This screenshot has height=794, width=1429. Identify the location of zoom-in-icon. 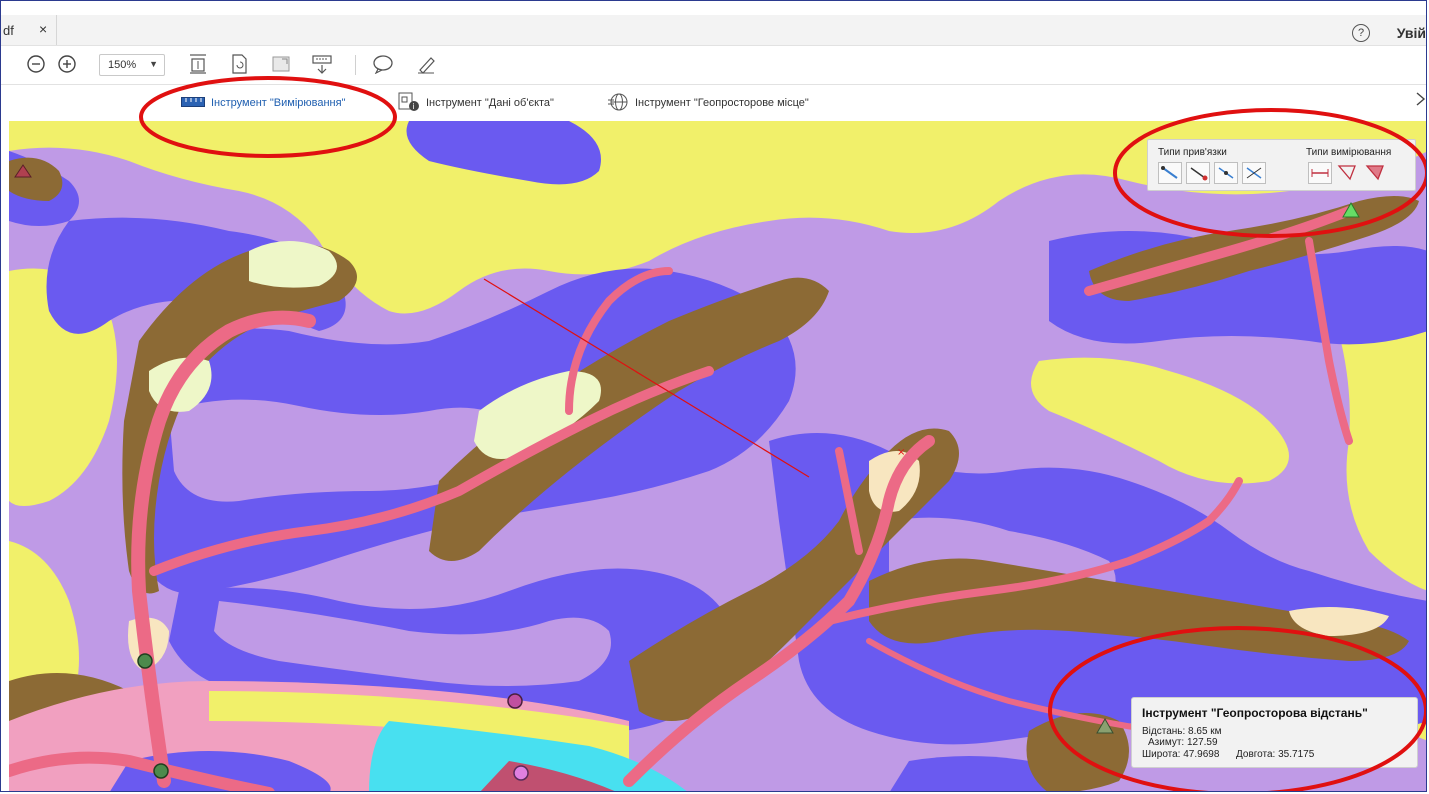
(67, 64).